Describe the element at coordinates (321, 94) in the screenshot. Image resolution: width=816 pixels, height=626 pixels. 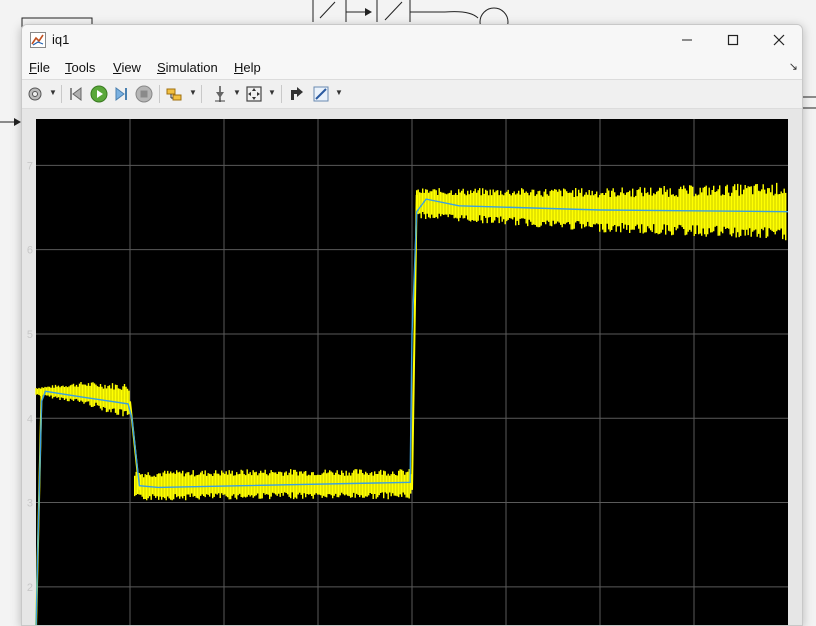
I see `style-icon` at that location.